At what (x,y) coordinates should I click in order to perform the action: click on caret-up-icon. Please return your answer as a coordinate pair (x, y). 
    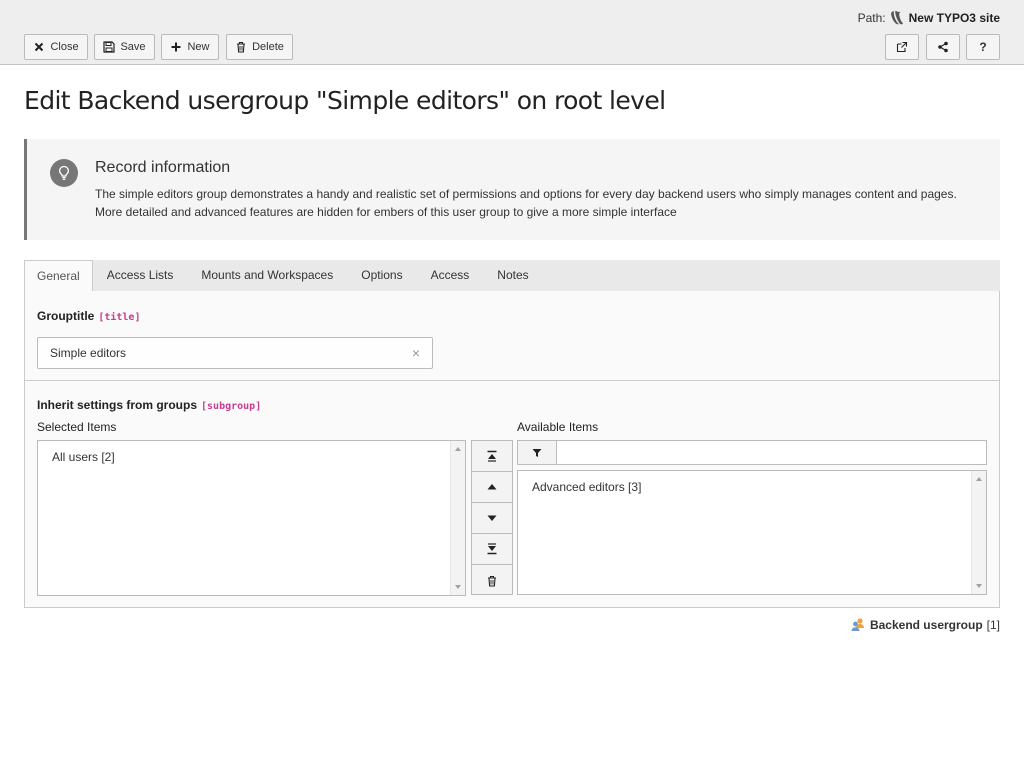
    Looking at the image, I should click on (492, 487).